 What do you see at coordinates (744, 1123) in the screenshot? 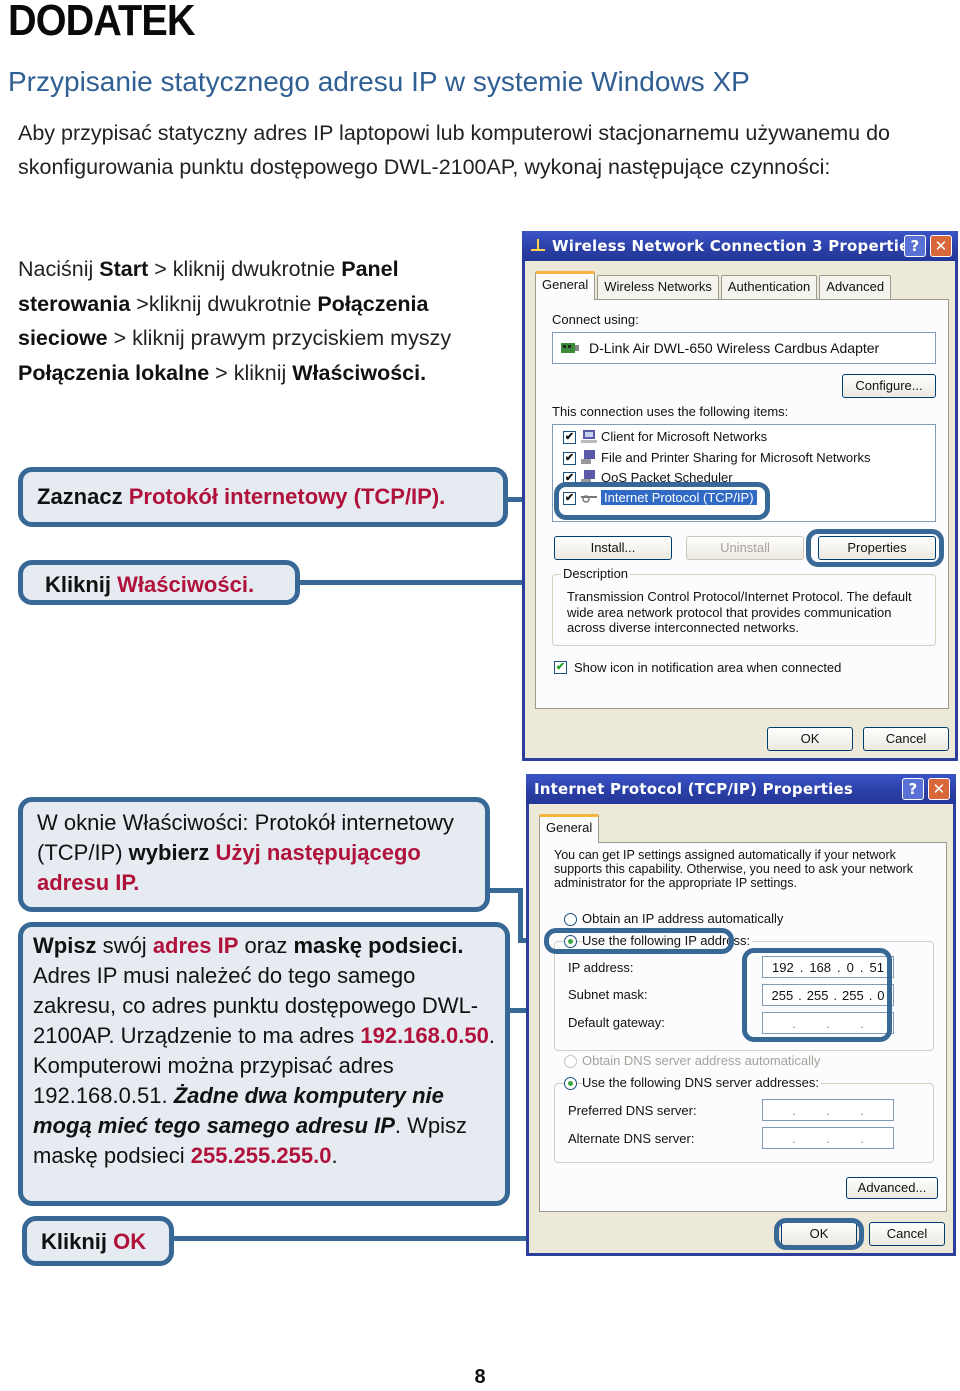
I see `dns-group` at bounding box center [744, 1123].